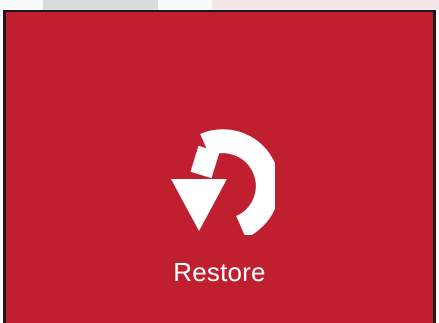  I want to click on top-strip, so click(219, 5).